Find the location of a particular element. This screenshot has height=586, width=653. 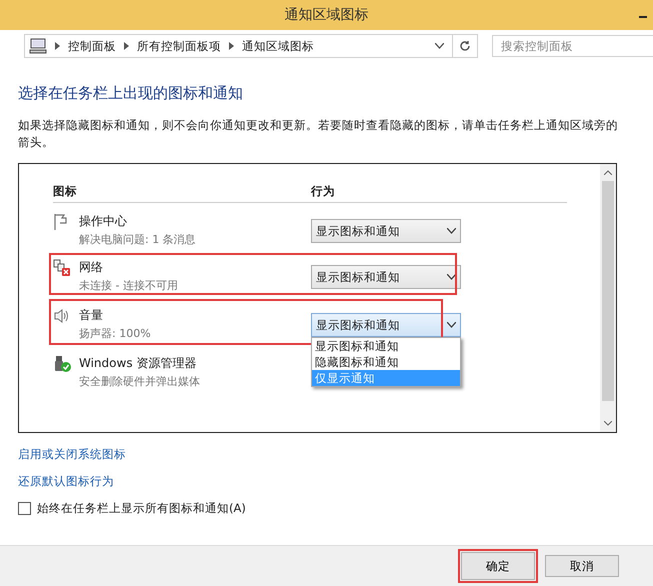

column-header: 行为 is located at coordinates (323, 191).